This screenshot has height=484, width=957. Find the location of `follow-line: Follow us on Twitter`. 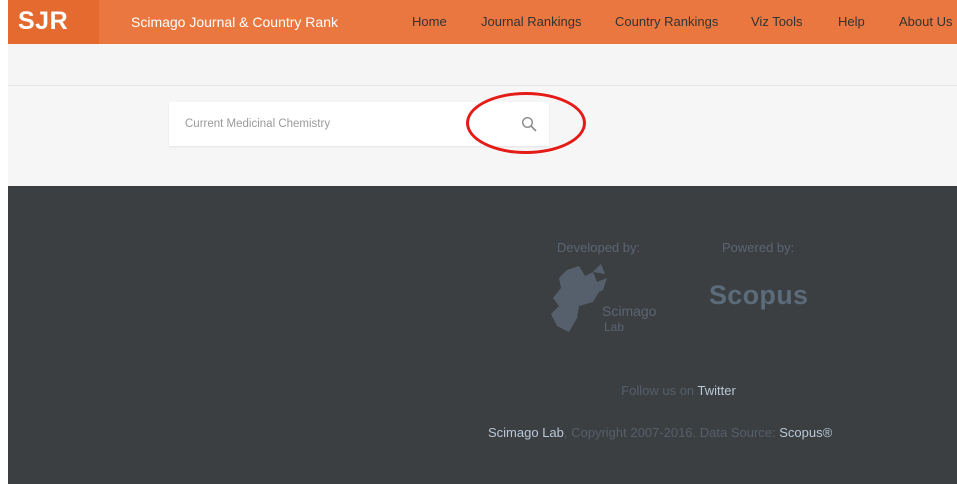

follow-line: Follow us on Twitter is located at coordinates (478, 390).